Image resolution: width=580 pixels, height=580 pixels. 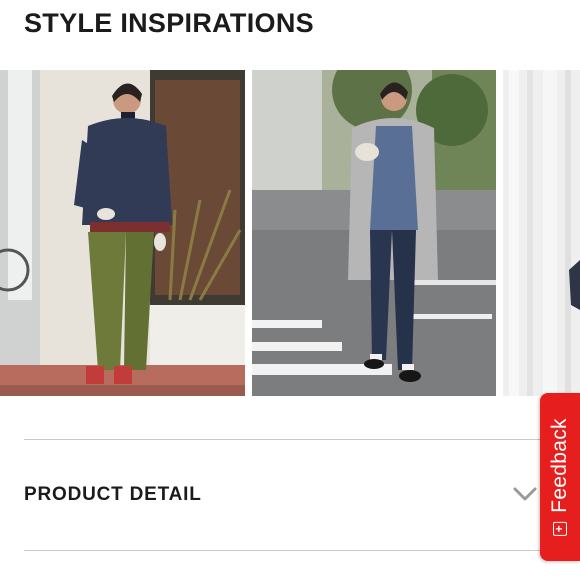 What do you see at coordinates (302, 550) in the screenshot?
I see `divider-bottom` at bounding box center [302, 550].